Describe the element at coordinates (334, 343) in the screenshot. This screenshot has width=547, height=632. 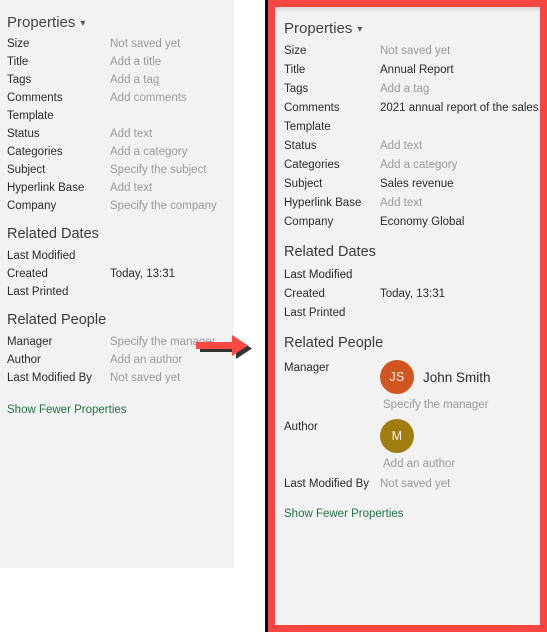
I see `related-people-heading: Related People` at that location.